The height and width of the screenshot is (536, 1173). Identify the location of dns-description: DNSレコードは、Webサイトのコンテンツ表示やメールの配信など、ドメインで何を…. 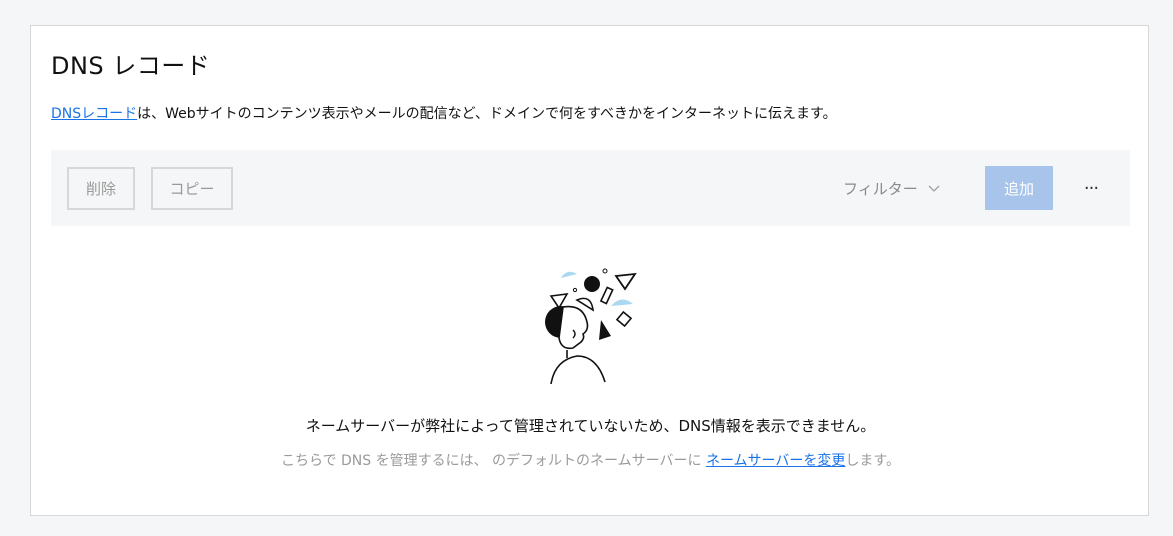
(444, 113).